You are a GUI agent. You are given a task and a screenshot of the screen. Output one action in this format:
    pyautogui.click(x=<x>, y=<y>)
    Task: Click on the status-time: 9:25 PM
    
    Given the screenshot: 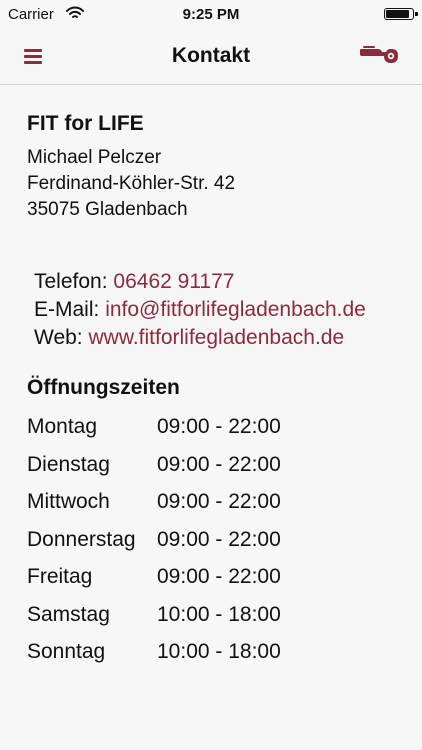 What is the action you would take?
    pyautogui.click(x=211, y=14)
    